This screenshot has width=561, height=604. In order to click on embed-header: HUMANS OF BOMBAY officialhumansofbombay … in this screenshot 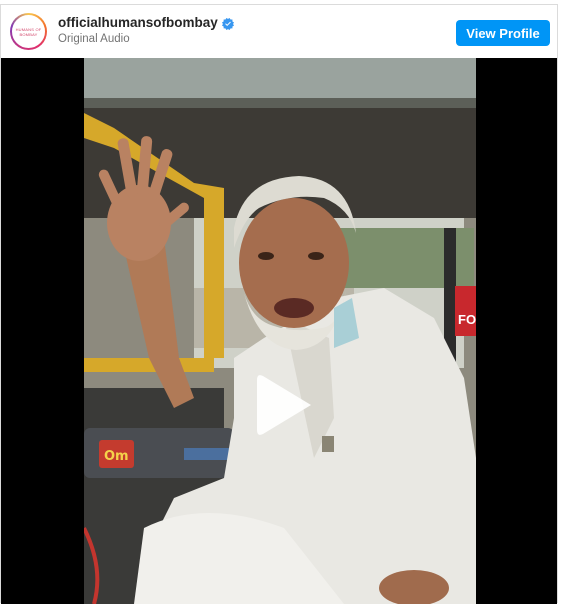, I will do `click(279, 31)`.